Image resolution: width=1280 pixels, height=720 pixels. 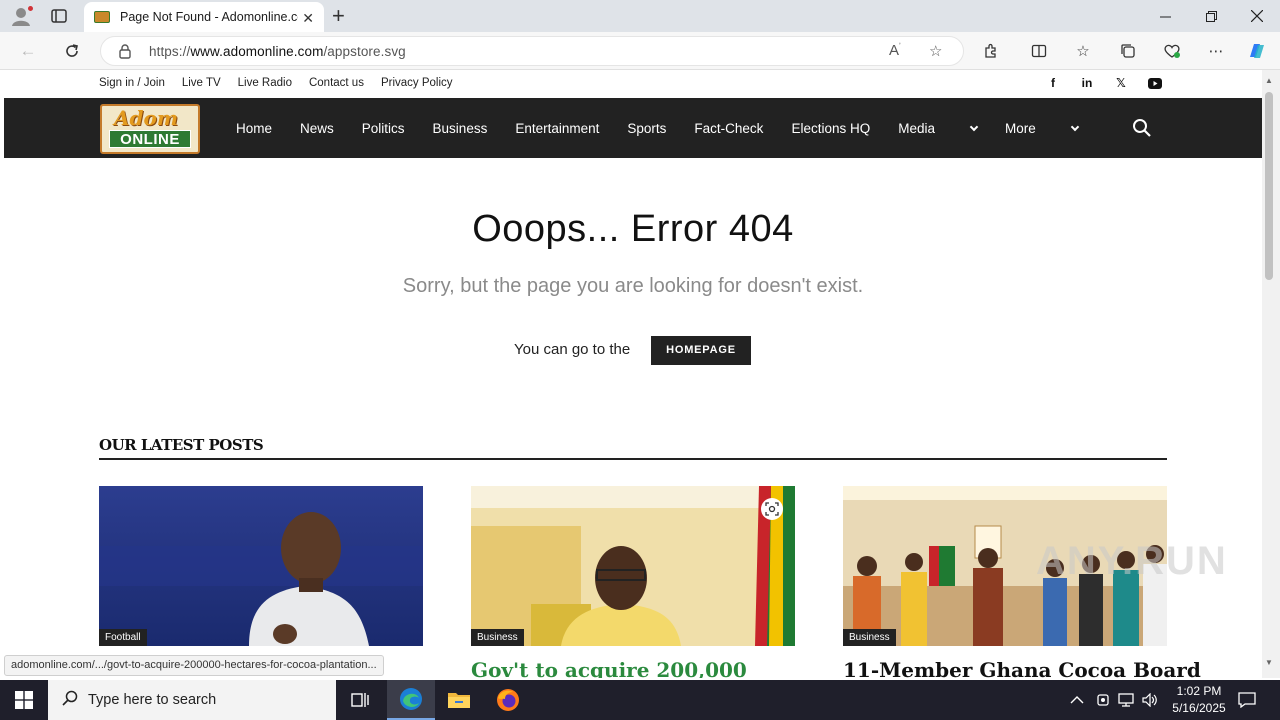 What do you see at coordinates (1132, 561) in the screenshot?
I see `watermark-logo: ANY.RUN` at bounding box center [1132, 561].